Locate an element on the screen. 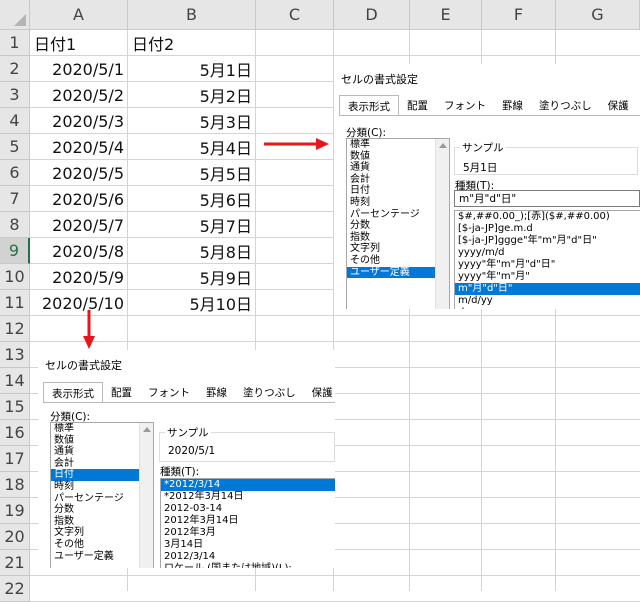 The image size is (640, 602). type-item: 3月14日 is located at coordinates (248, 545).